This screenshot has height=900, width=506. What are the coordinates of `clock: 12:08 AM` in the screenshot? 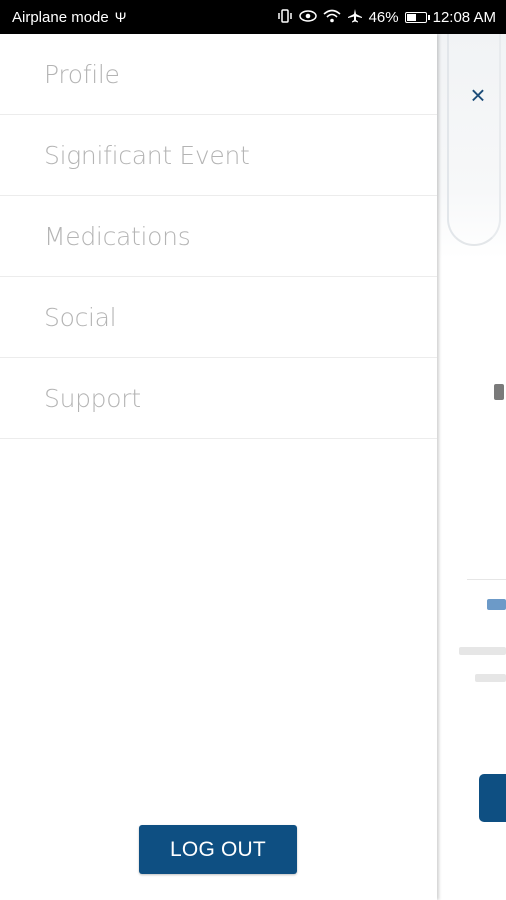 It's located at (464, 17).